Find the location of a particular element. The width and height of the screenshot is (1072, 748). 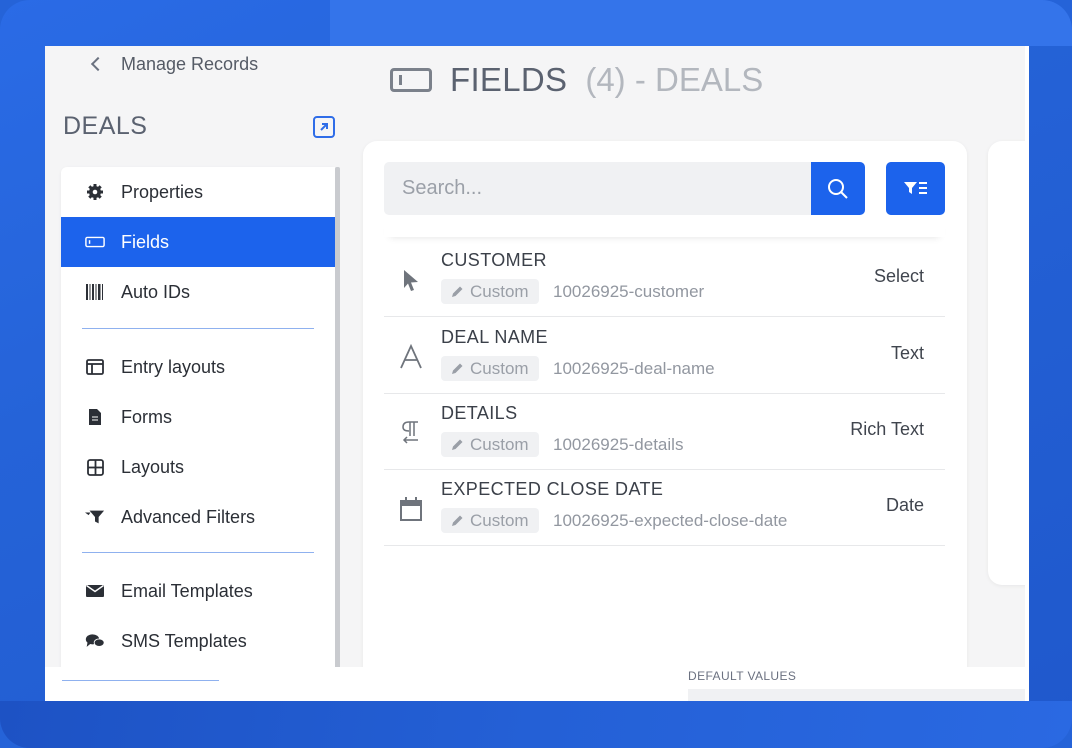

sidebar-item-auto-ids: Auto IDs is located at coordinates (198, 292).